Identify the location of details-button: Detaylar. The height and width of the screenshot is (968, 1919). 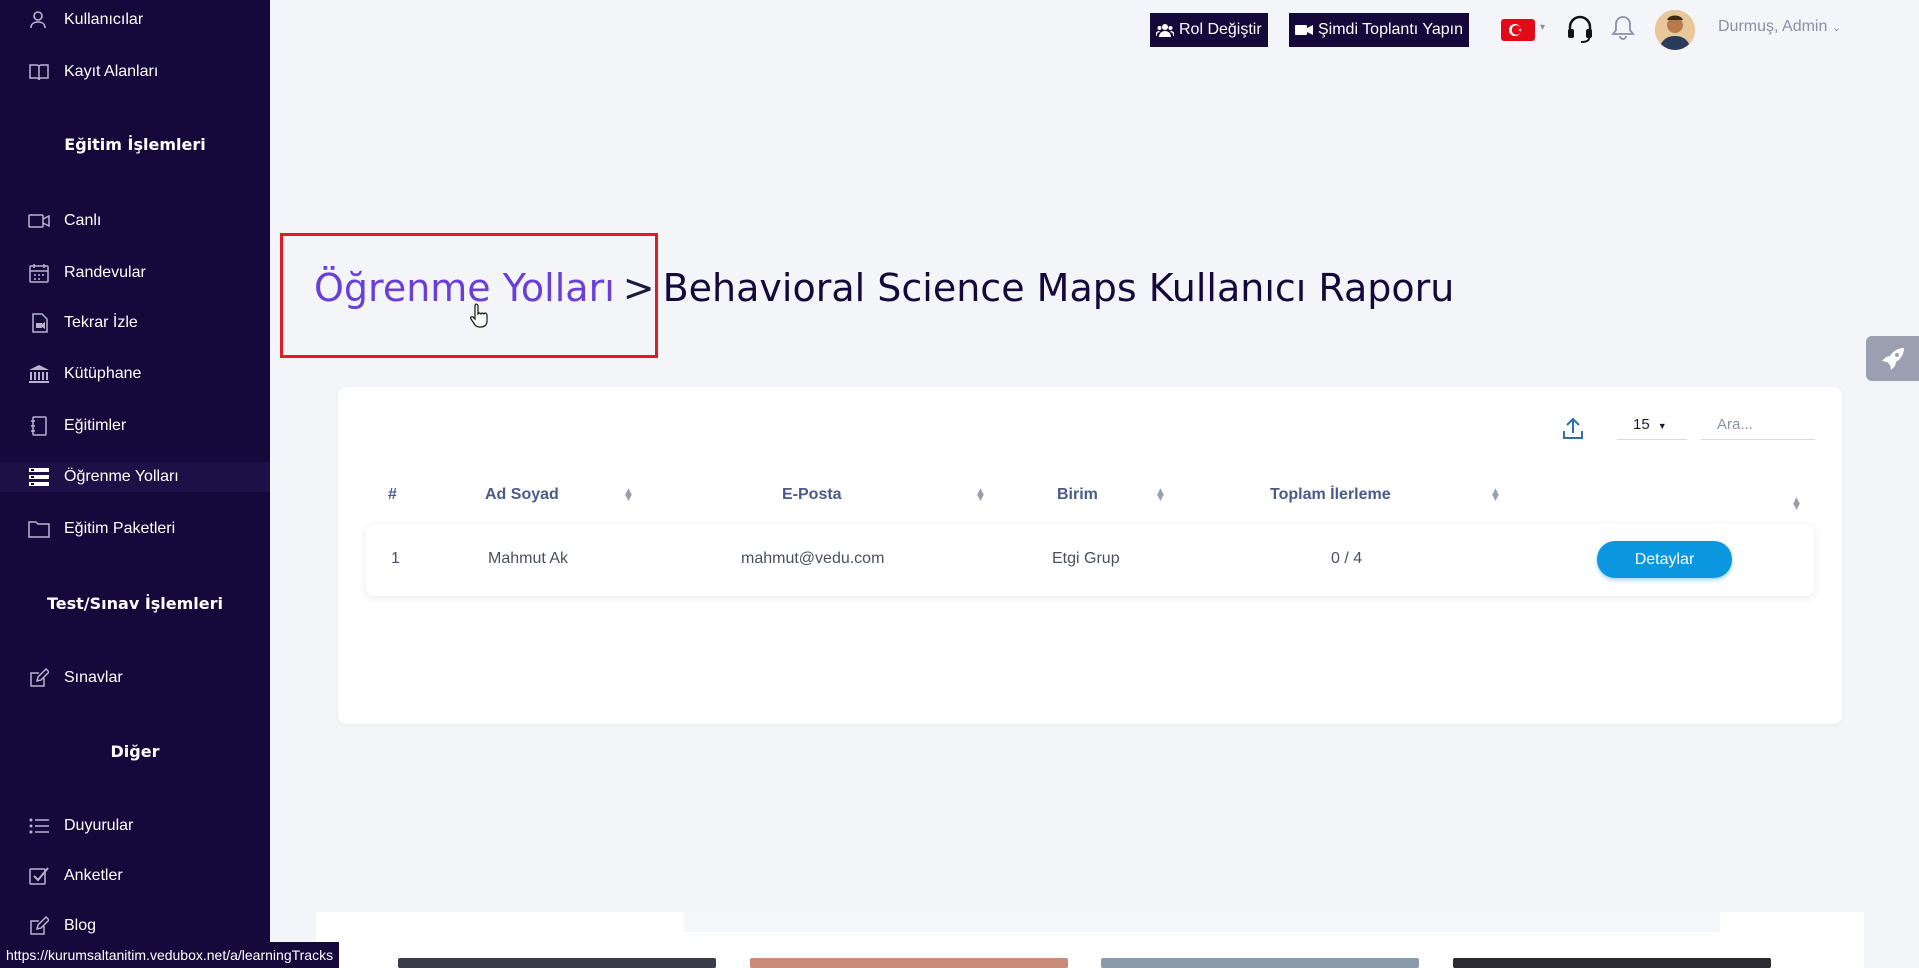
(1664, 559).